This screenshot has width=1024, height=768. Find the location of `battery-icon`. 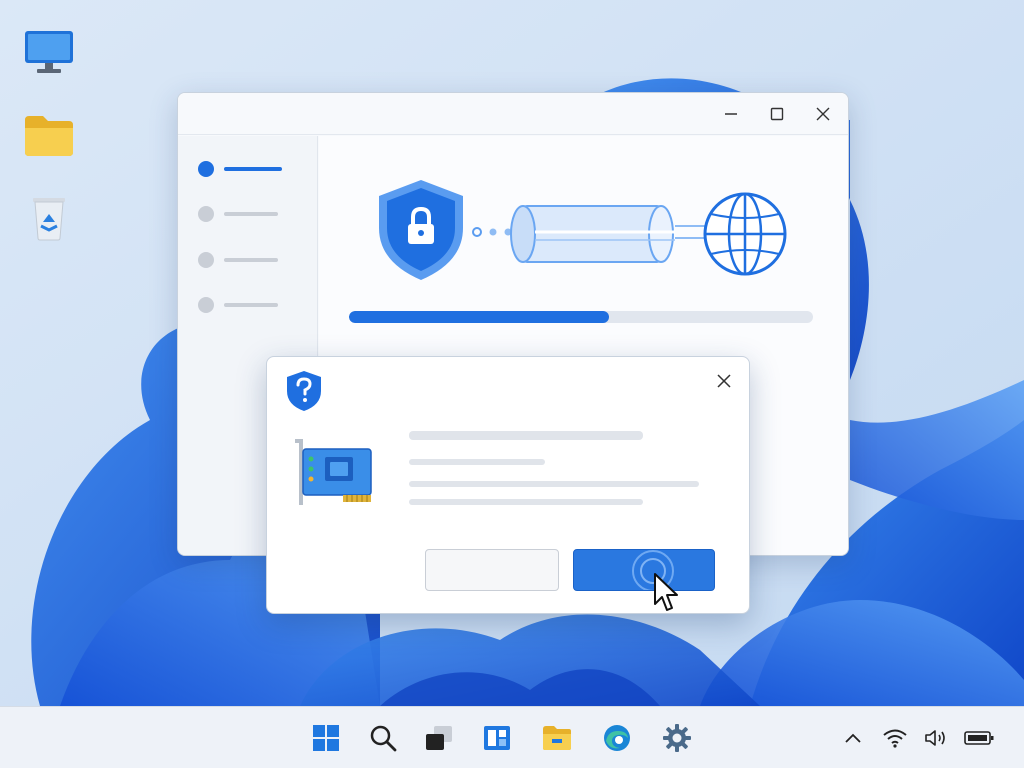

battery-icon is located at coordinates (979, 738).